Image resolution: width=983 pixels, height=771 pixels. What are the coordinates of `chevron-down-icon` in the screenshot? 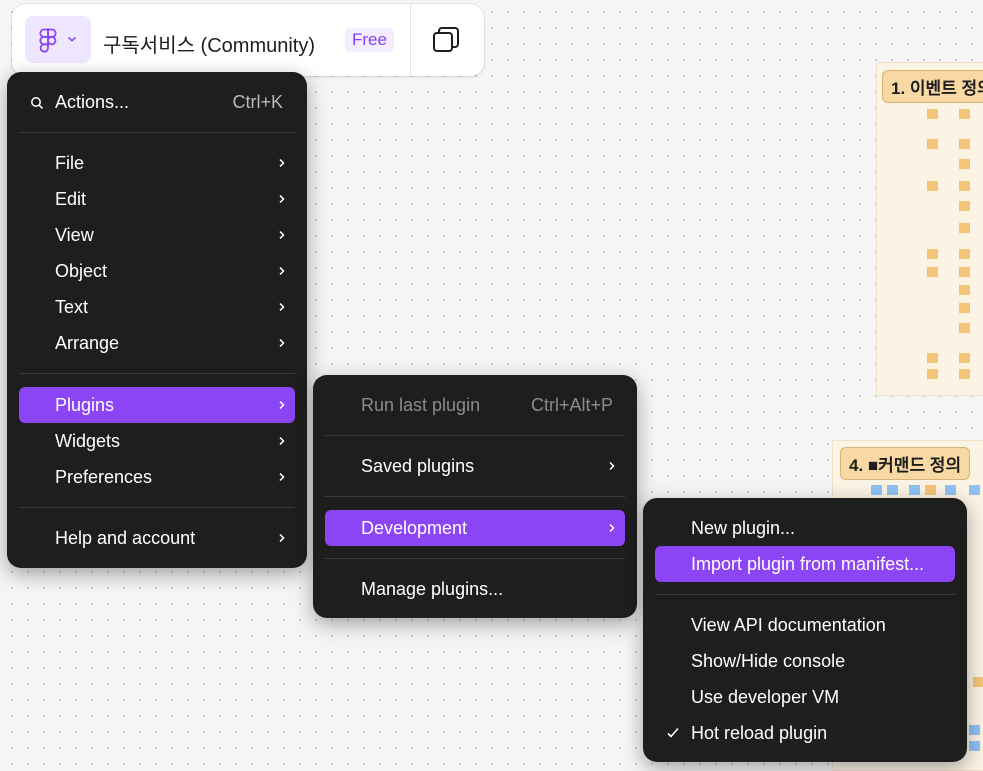 It's located at (72, 39).